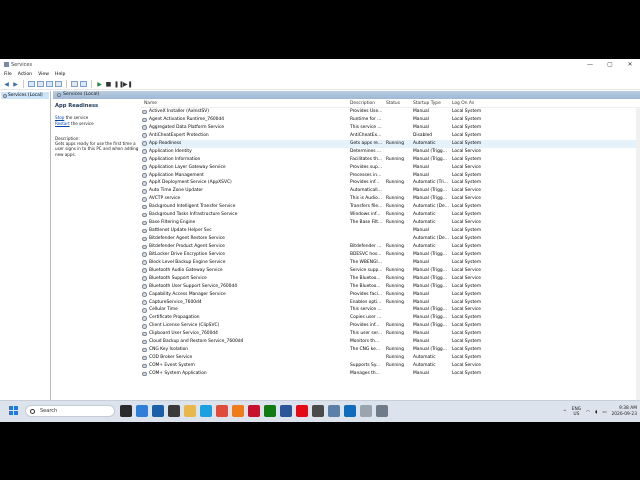 The image size is (640, 480). I want to click on service-startup-cell: Disabled, so click(423, 135).